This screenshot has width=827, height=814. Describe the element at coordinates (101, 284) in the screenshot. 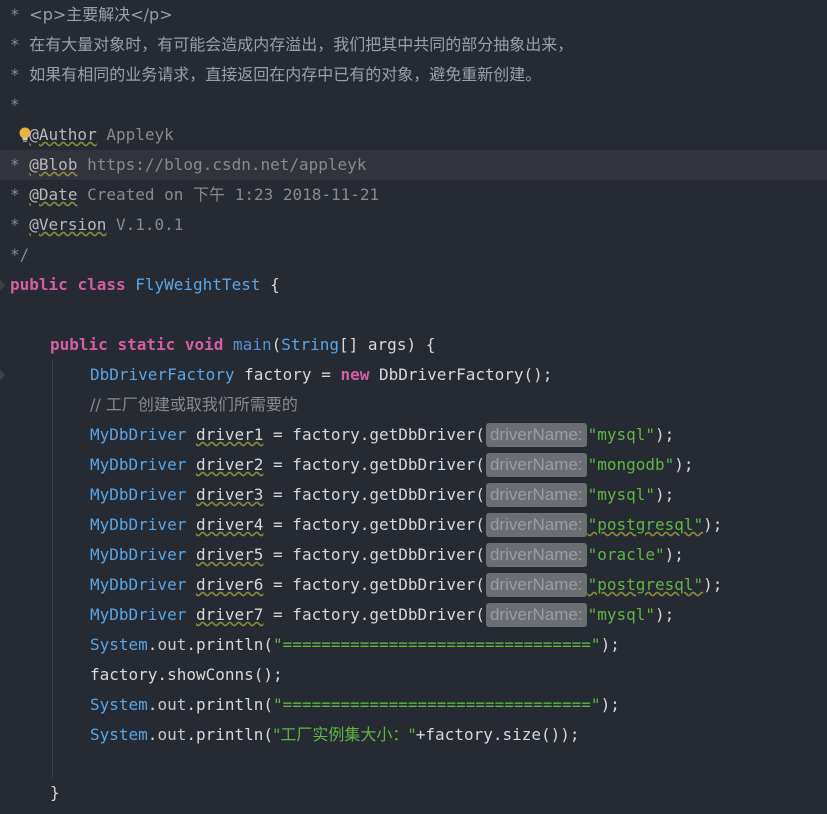

I see `keyword-class: class` at that location.